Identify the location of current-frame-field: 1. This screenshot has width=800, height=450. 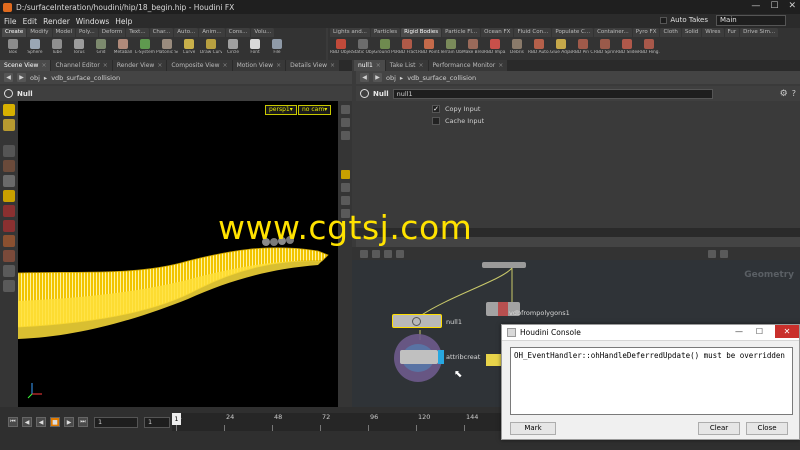
(116, 422).